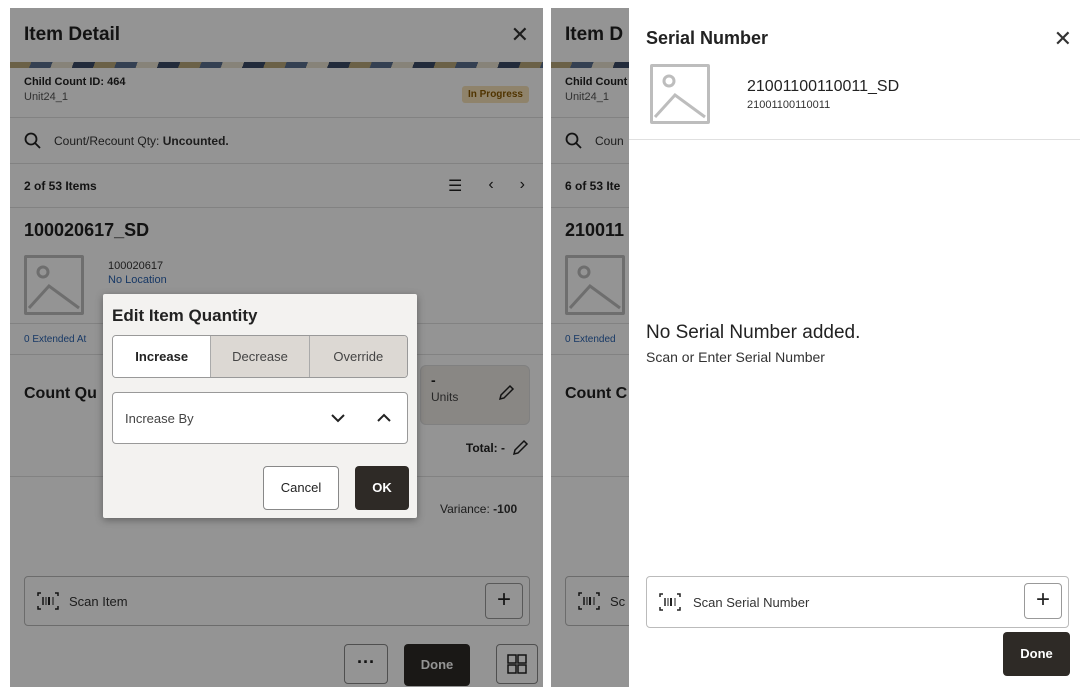 This screenshot has width=1080, height=687. Describe the element at coordinates (185, 315) in the screenshot. I see `dialog-title: Edit Item Quantity` at that location.